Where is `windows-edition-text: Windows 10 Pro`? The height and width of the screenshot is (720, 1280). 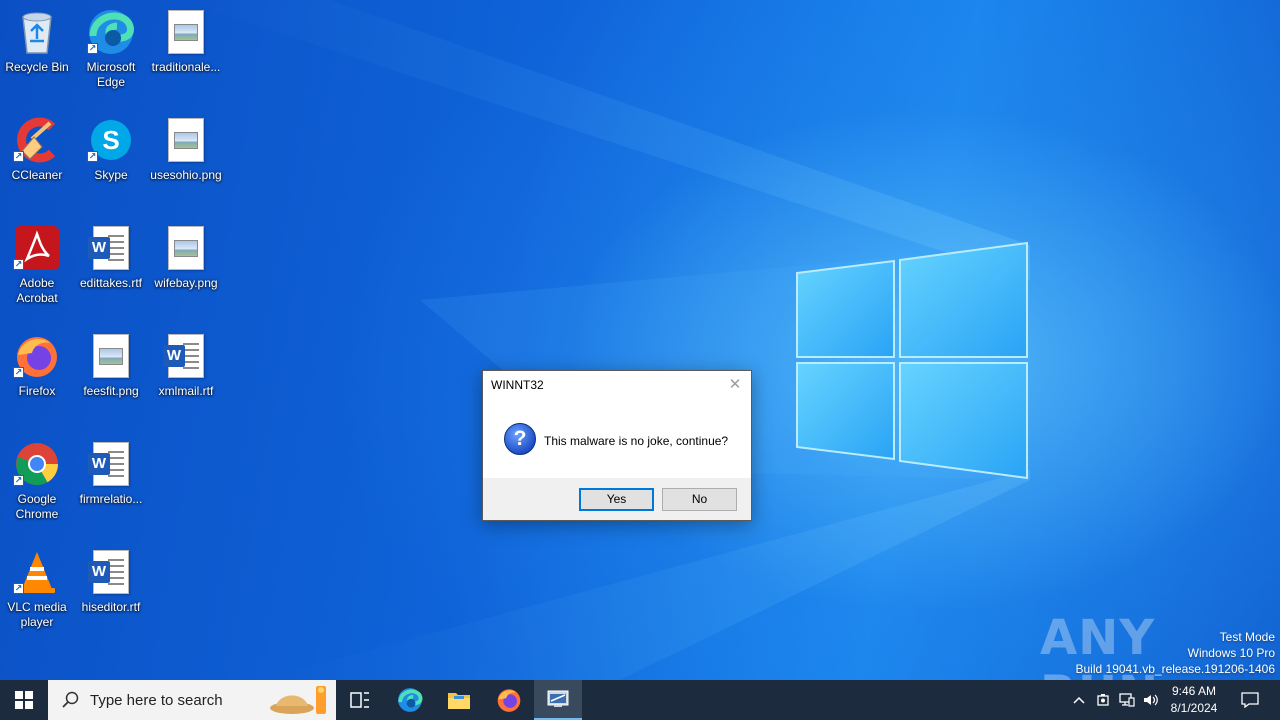 windows-edition-text: Windows 10 Pro is located at coordinates (1231, 653).